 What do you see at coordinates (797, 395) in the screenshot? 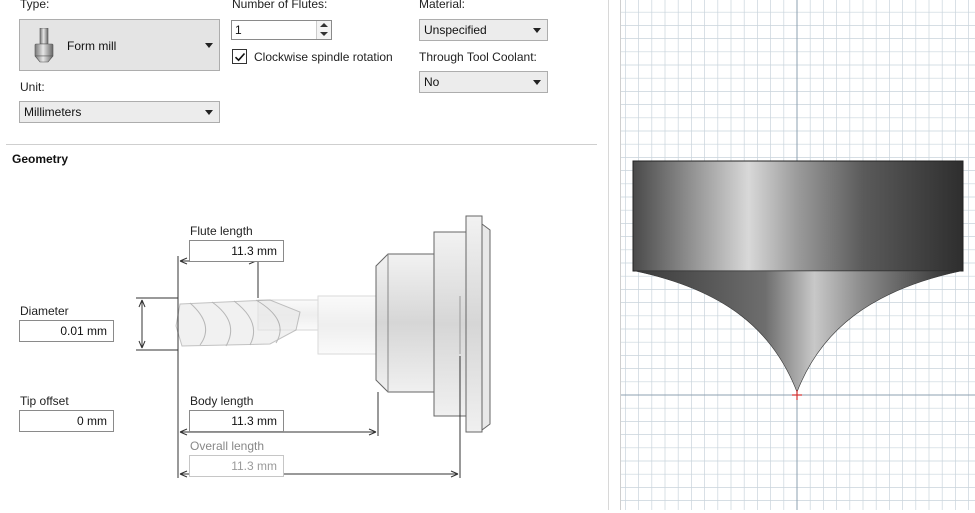
I see `origin-marker-icon` at bounding box center [797, 395].